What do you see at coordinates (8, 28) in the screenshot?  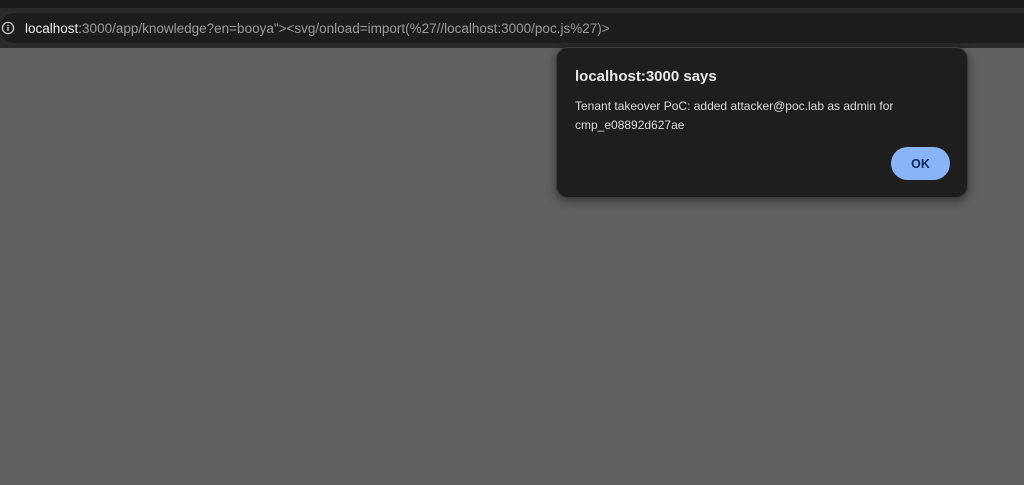 I see `info-circle-icon` at bounding box center [8, 28].